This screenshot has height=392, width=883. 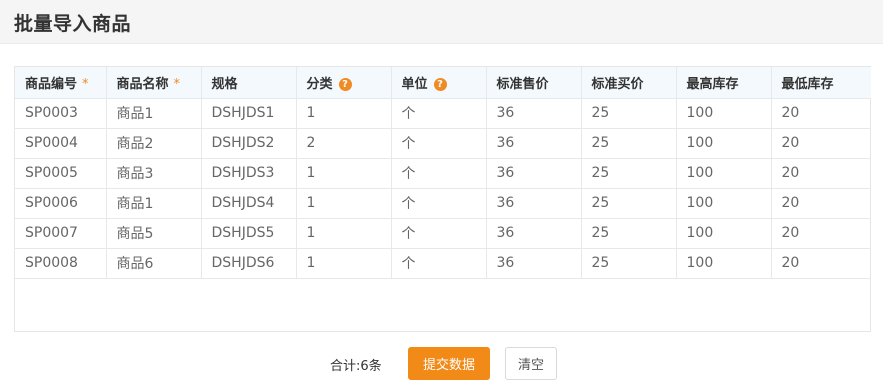 I want to click on column-header: 标准售价, so click(x=534, y=83).